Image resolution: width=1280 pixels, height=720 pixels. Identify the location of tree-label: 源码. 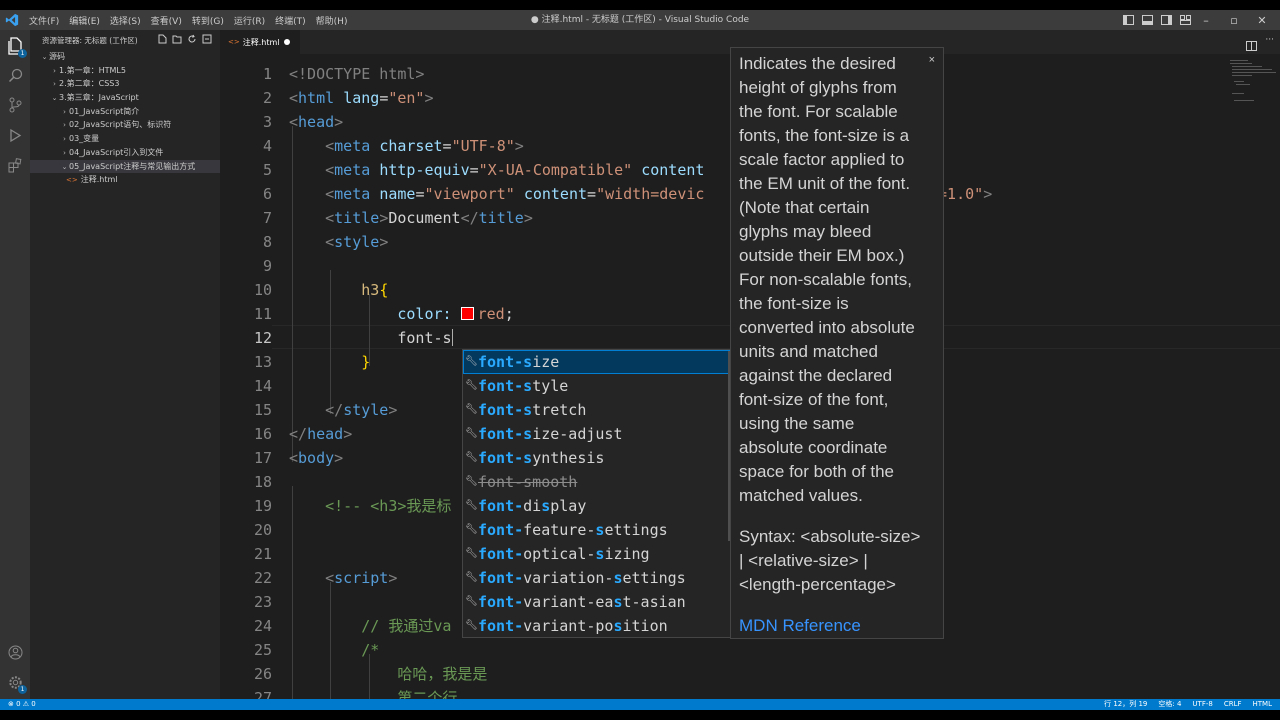
(57, 56).